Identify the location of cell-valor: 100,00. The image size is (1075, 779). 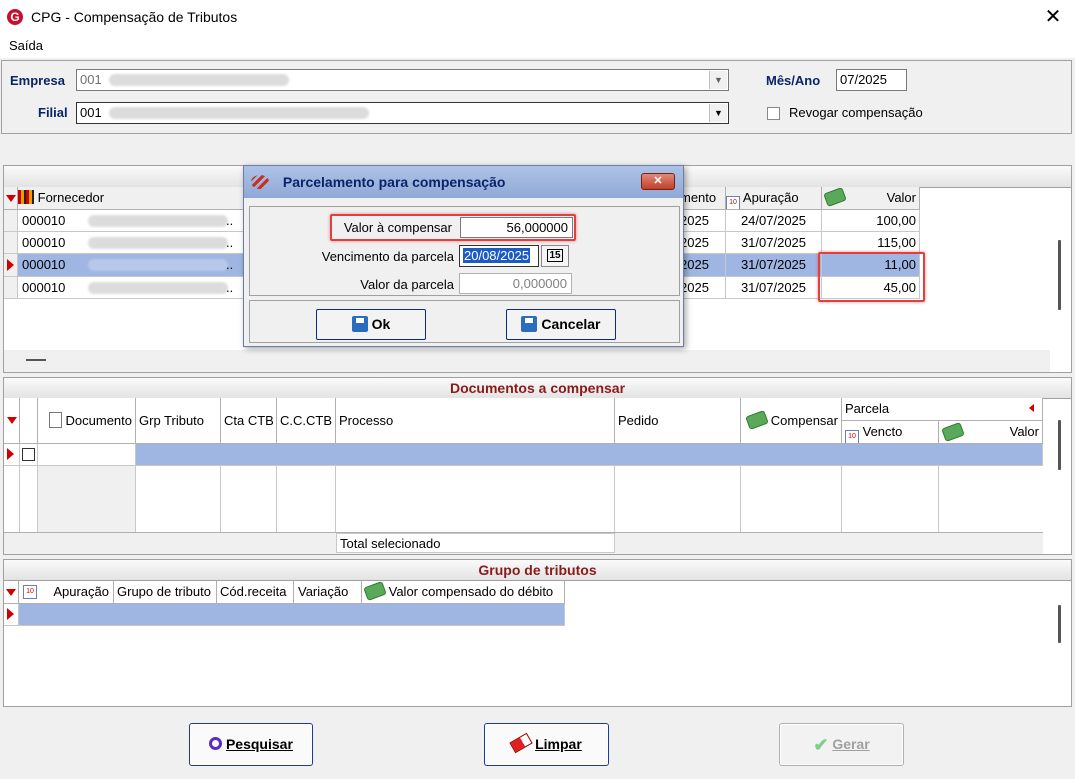
(871, 221).